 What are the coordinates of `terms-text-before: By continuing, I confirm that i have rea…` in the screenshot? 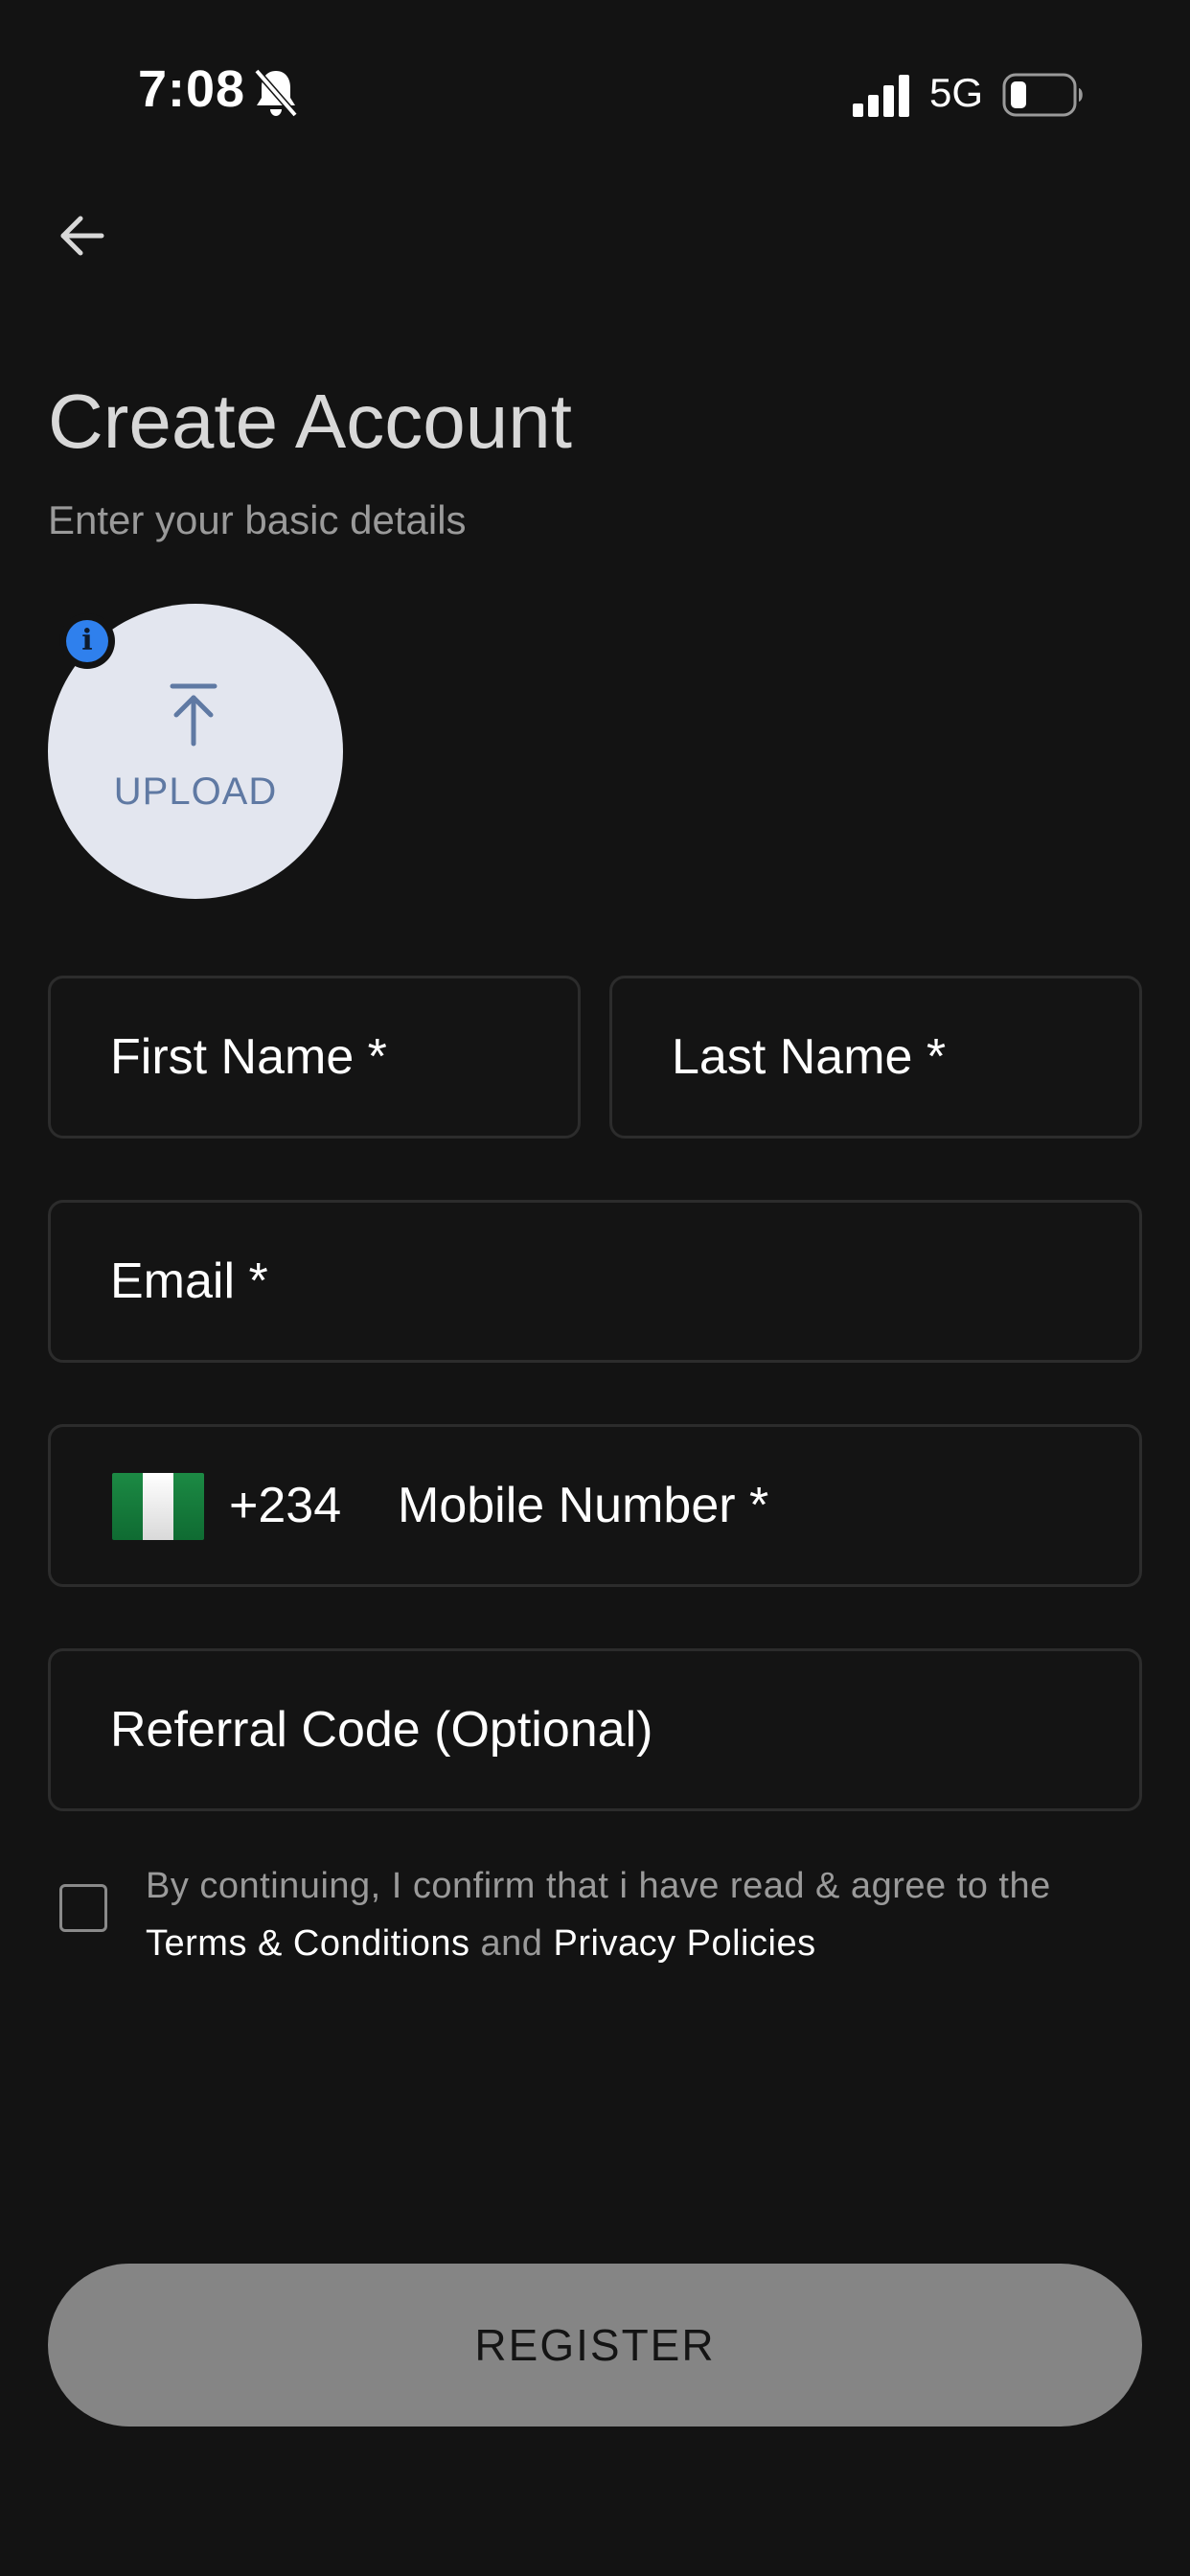 It's located at (599, 1886).